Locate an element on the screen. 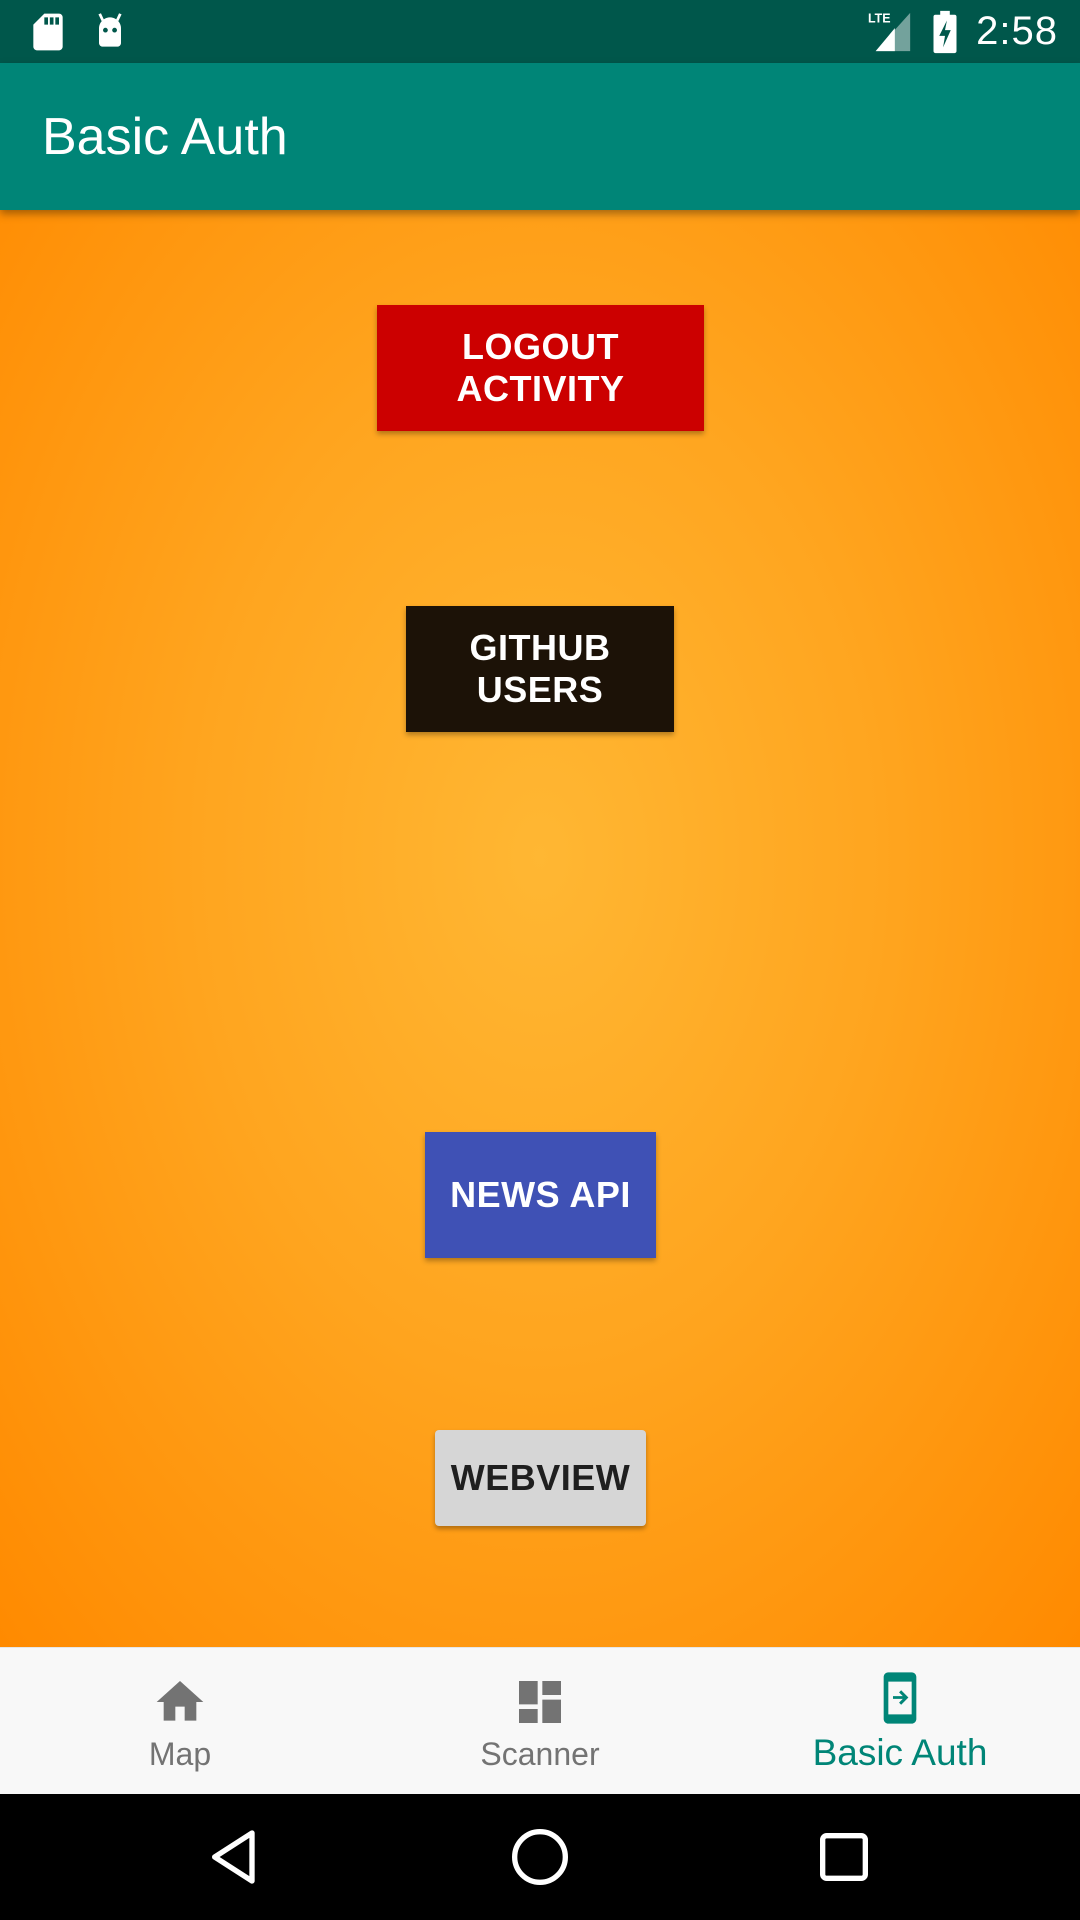 This screenshot has width=1080, height=1920. home-icon is located at coordinates (180, 1701).